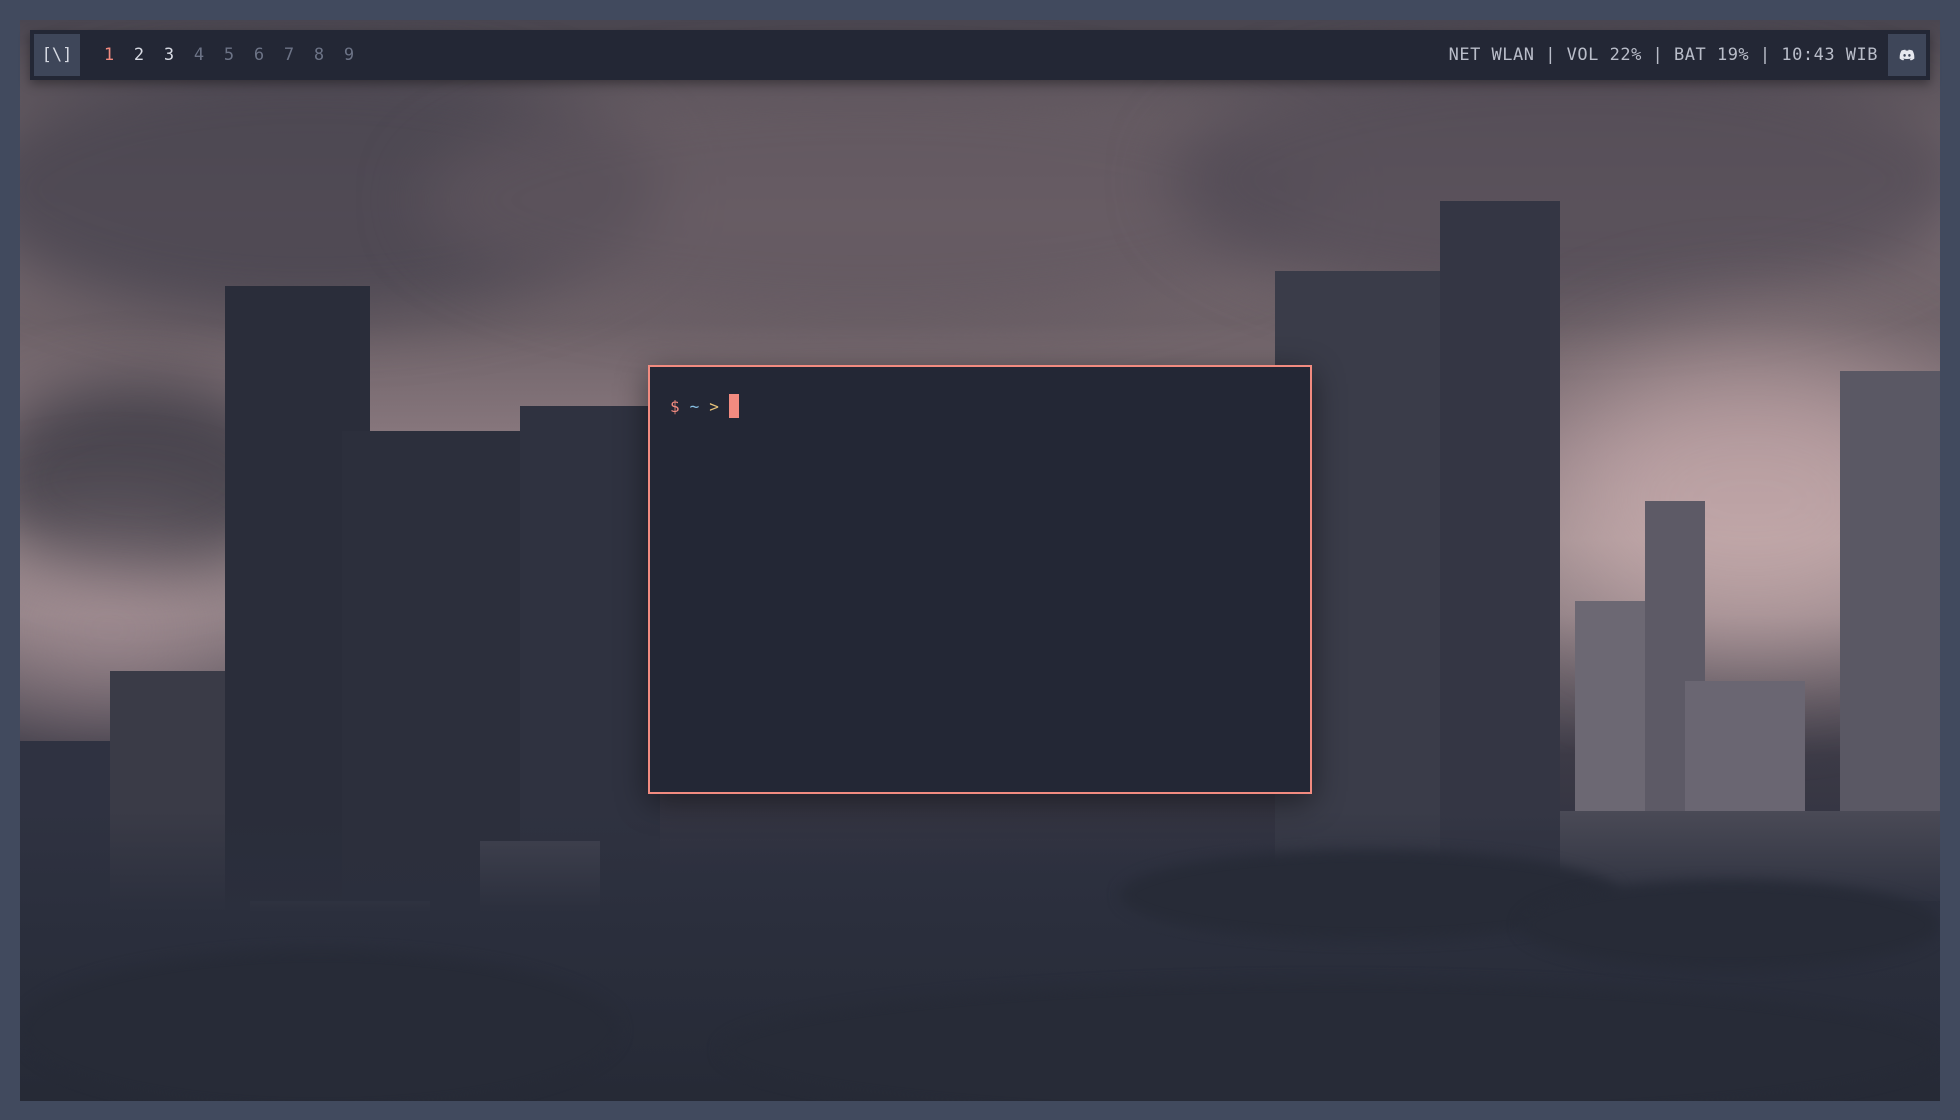  I want to click on systray-discord, so click(1907, 55).